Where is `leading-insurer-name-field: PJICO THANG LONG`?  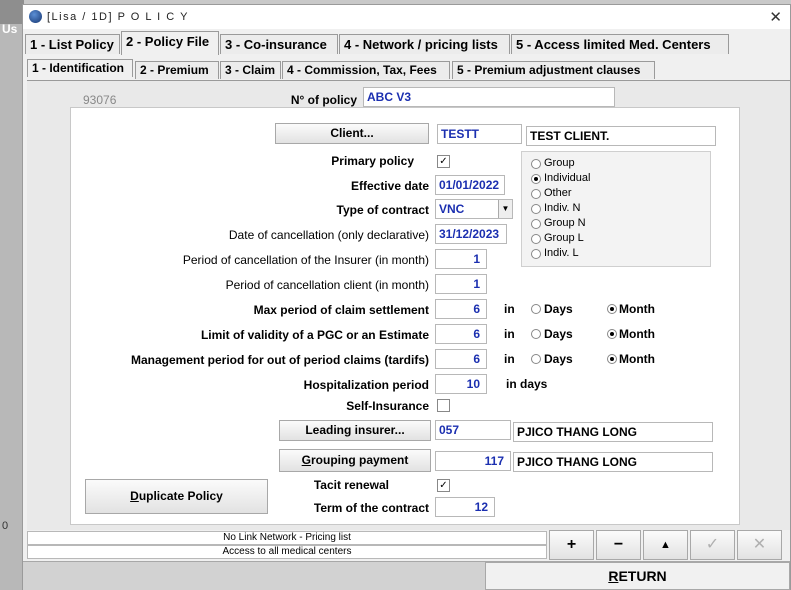
leading-insurer-name-field: PJICO THANG LONG is located at coordinates (613, 432).